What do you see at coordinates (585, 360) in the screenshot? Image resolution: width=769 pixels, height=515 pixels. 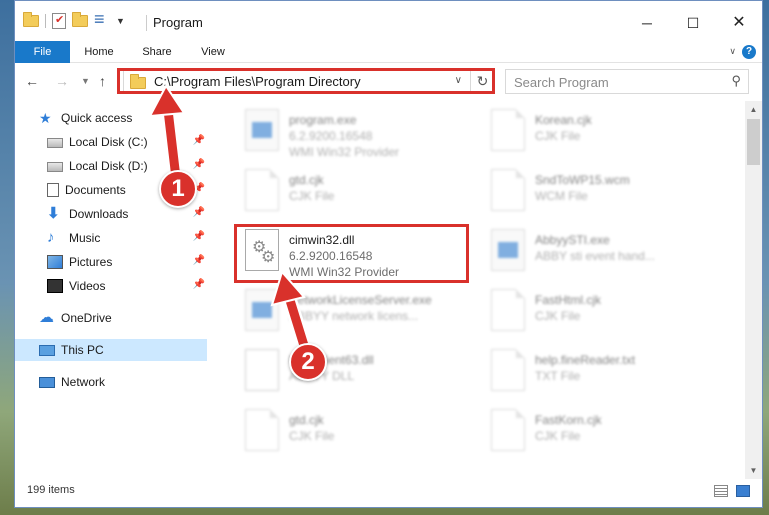 I see `file-name: help.fineReader.txt` at bounding box center [585, 360].